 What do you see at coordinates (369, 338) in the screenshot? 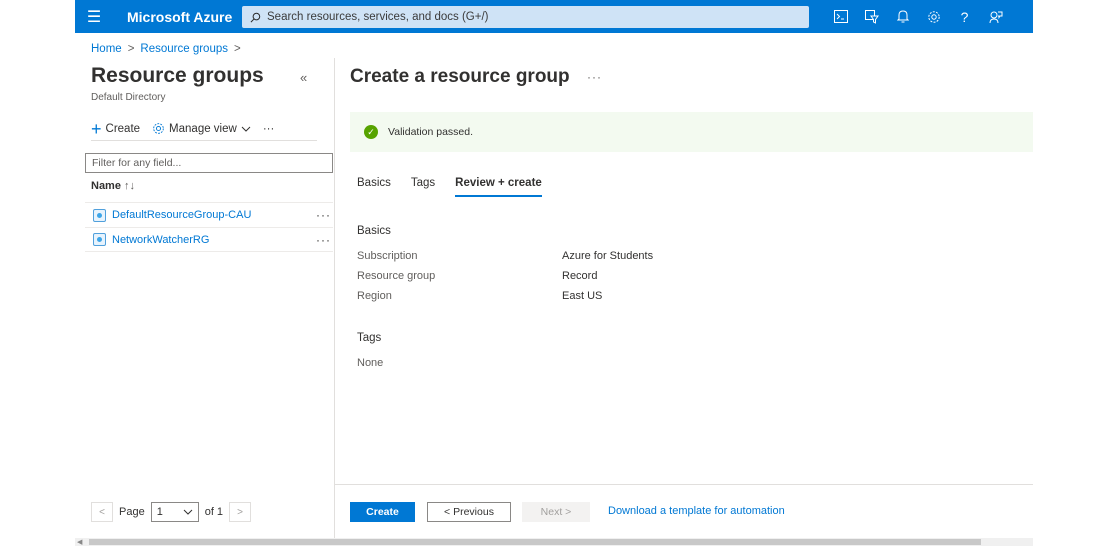
I see `tags-heading: Tags` at bounding box center [369, 338].